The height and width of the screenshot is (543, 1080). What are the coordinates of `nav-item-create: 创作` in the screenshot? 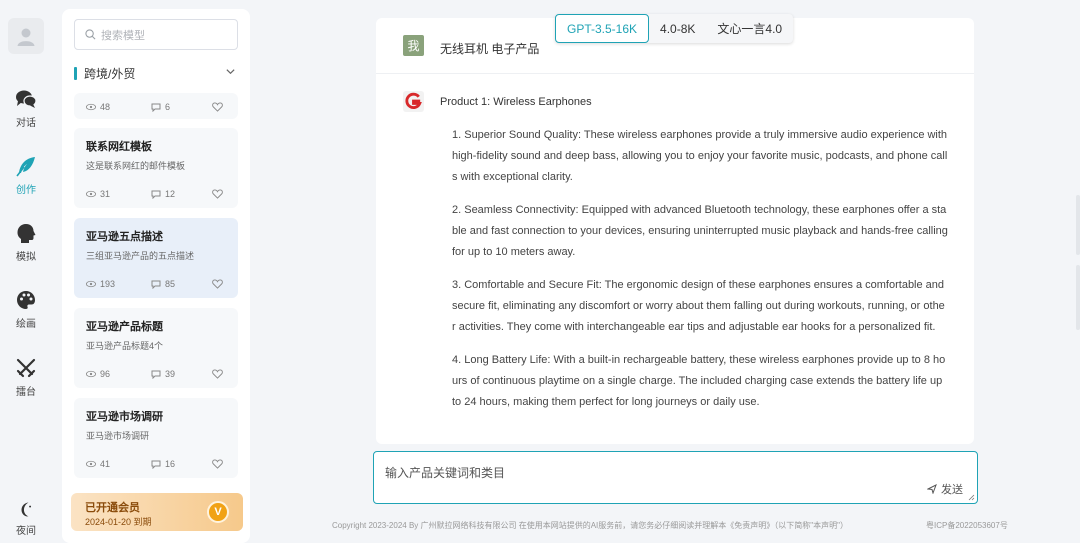 It's located at (26, 175).